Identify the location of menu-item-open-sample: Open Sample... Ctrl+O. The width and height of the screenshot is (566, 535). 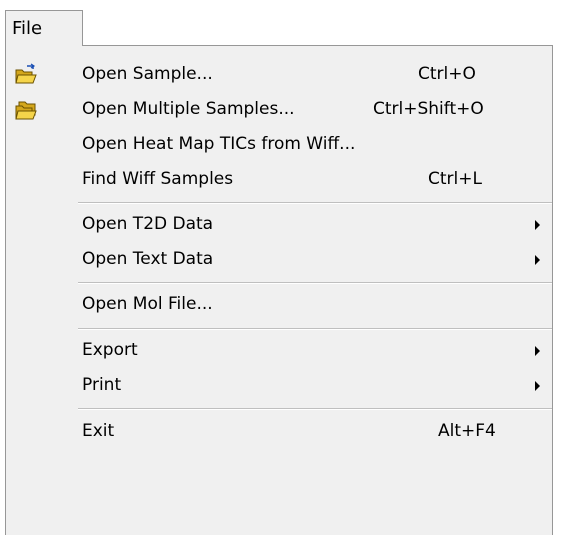
(279, 75).